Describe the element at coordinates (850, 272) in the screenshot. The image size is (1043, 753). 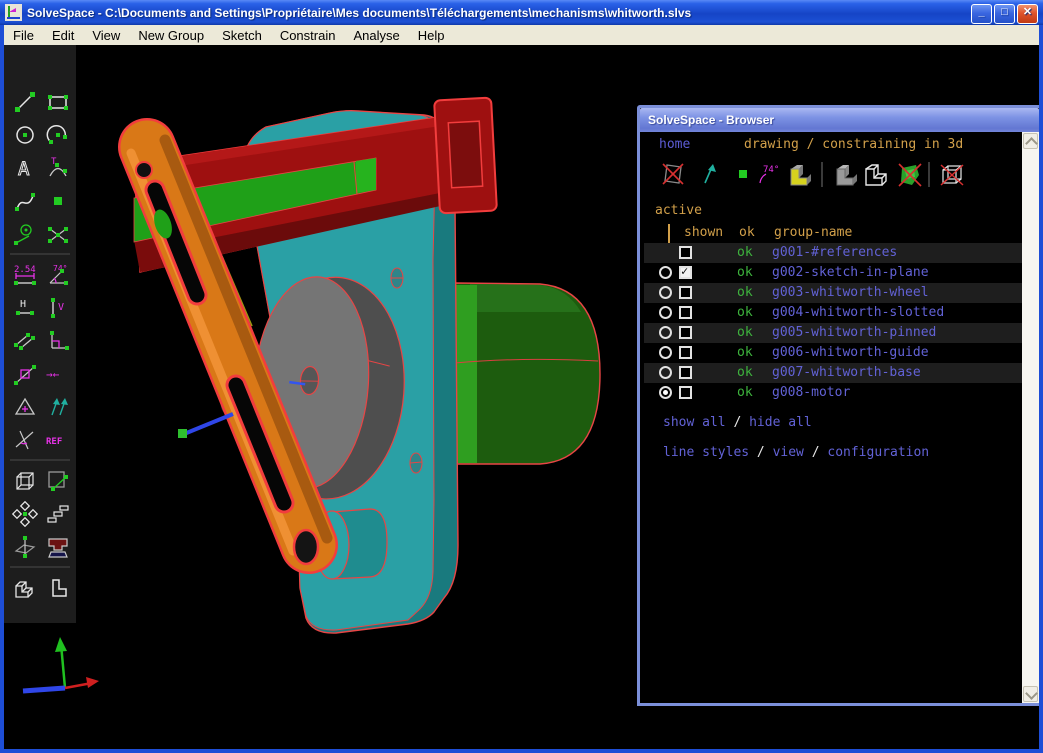
I see `group-link: g002-sketch-in-plane` at that location.